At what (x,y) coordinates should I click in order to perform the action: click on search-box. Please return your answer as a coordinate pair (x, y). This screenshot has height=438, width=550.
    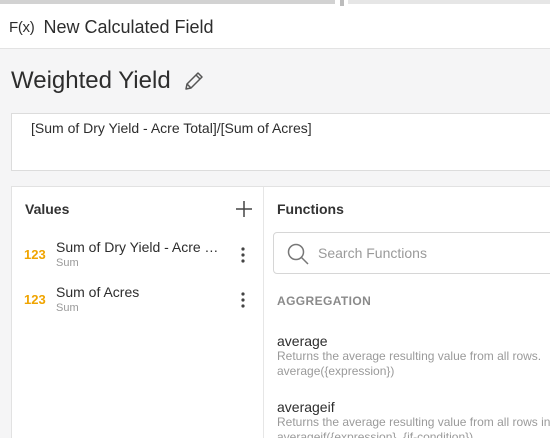
    Looking at the image, I should click on (411, 253).